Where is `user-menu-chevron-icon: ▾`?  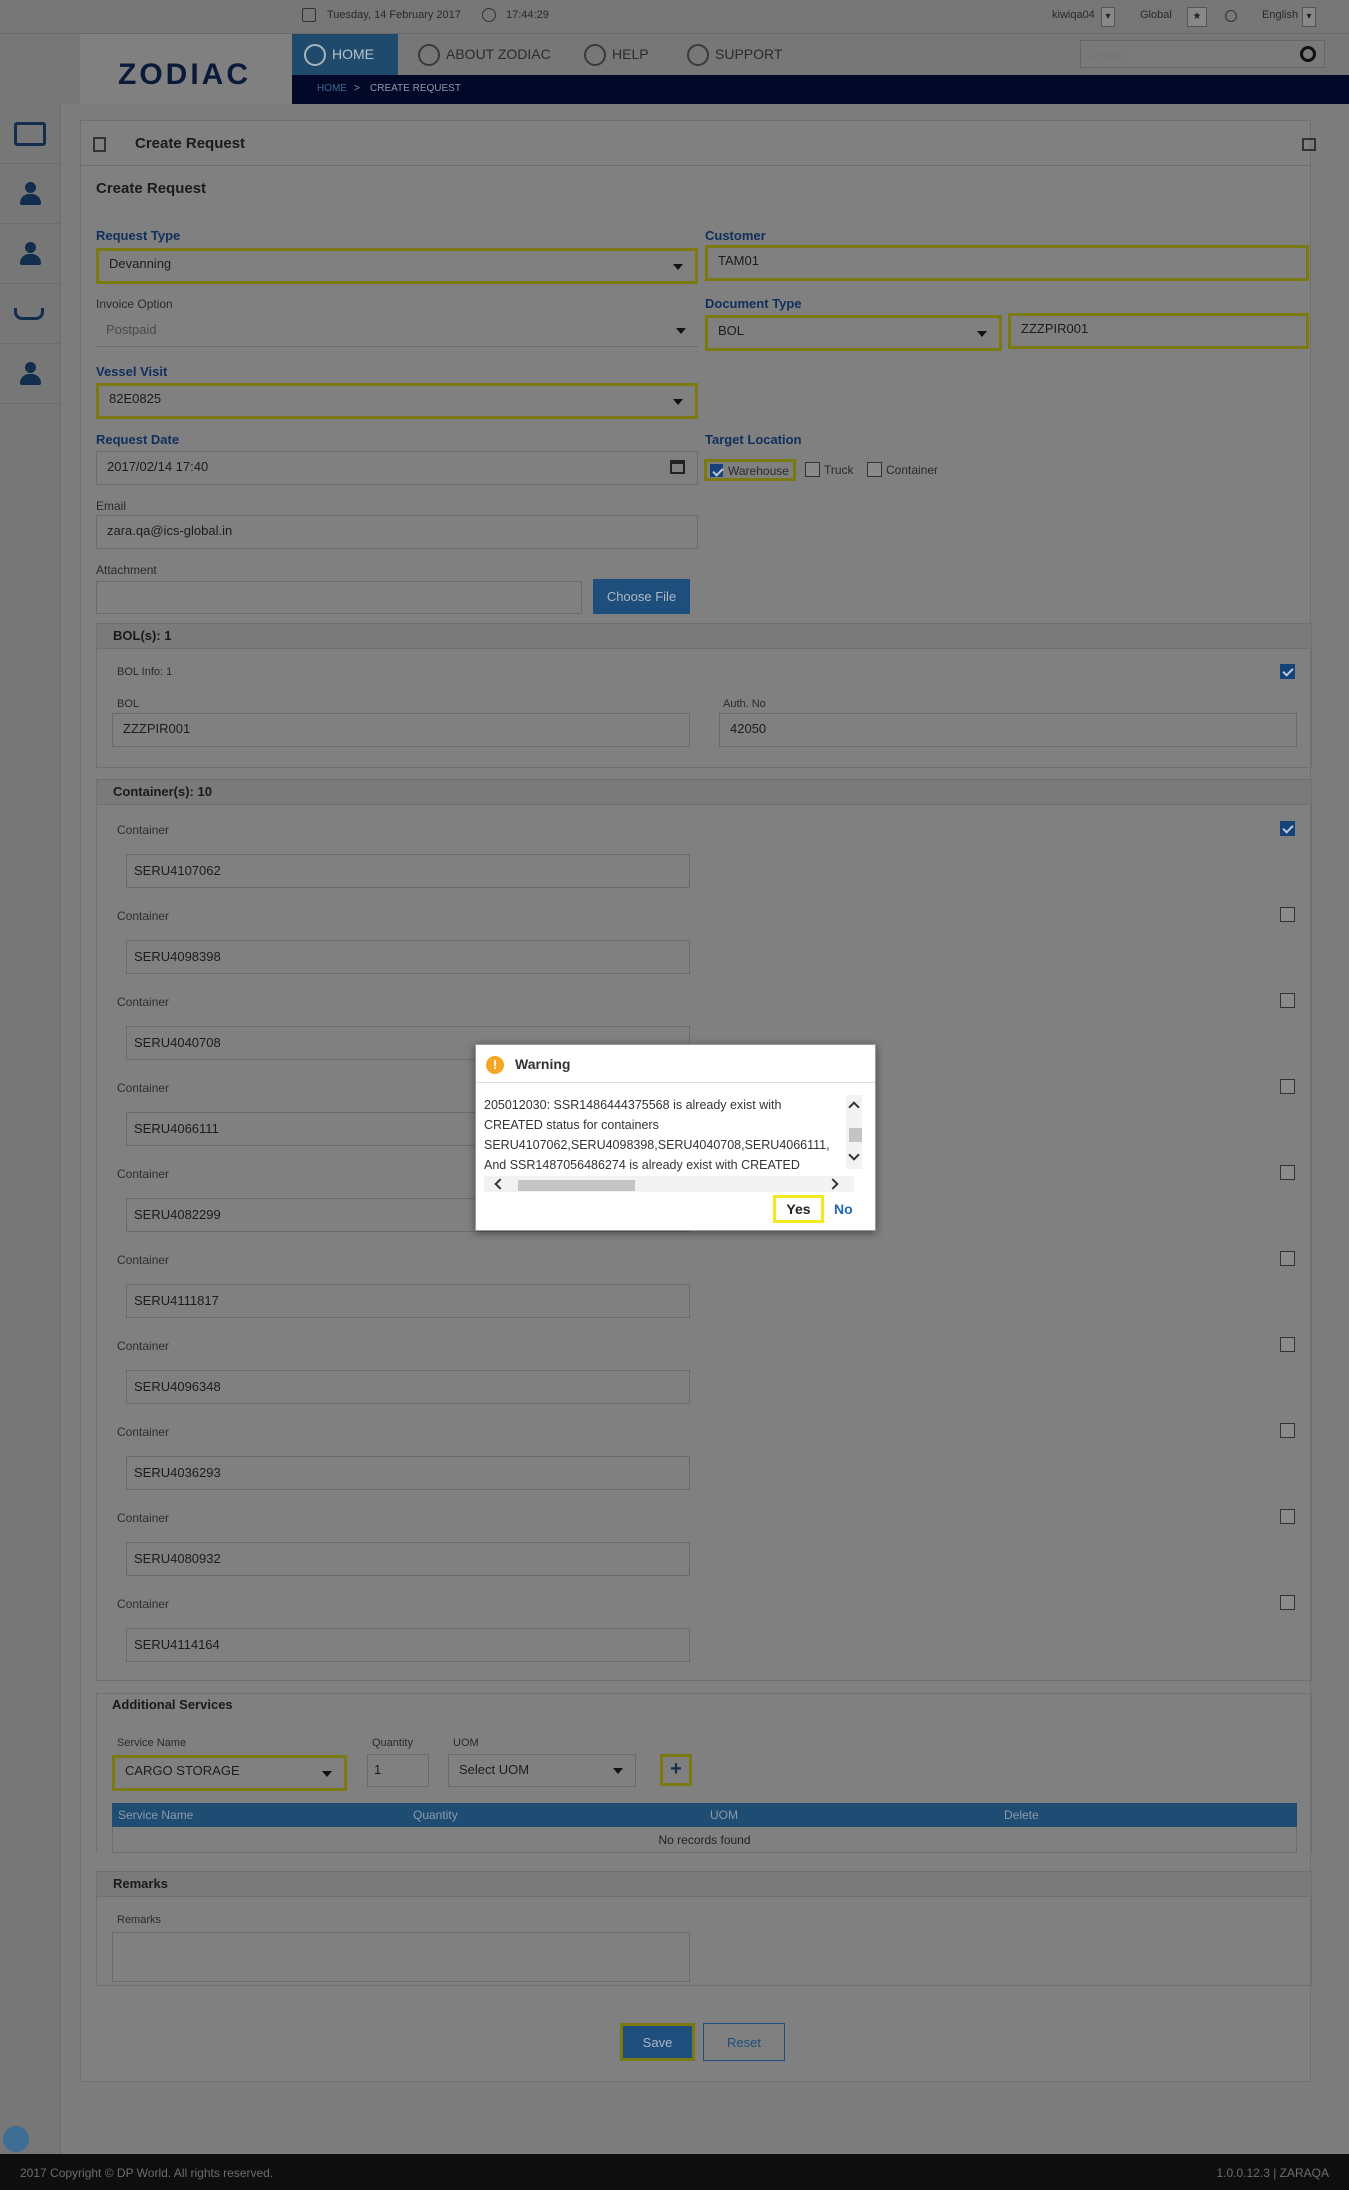
user-menu-chevron-icon: ▾ is located at coordinates (1108, 17).